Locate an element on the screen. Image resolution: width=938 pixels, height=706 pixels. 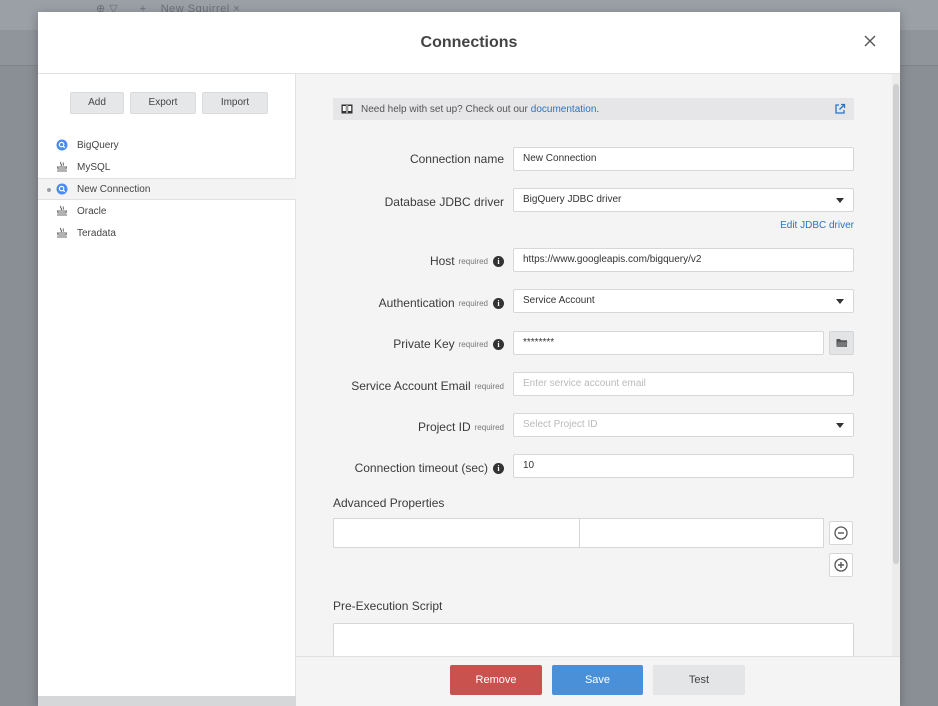
authentication-select: Service Account is located at coordinates (683, 301).